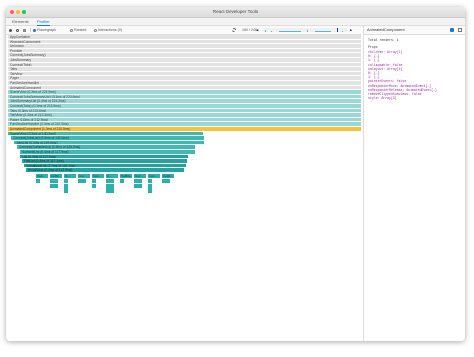 The height and width of the screenshot is (357, 474). Describe the element at coordinates (386, 29) in the screenshot. I see `selected-component-name: AnimatedComponent` at that location.